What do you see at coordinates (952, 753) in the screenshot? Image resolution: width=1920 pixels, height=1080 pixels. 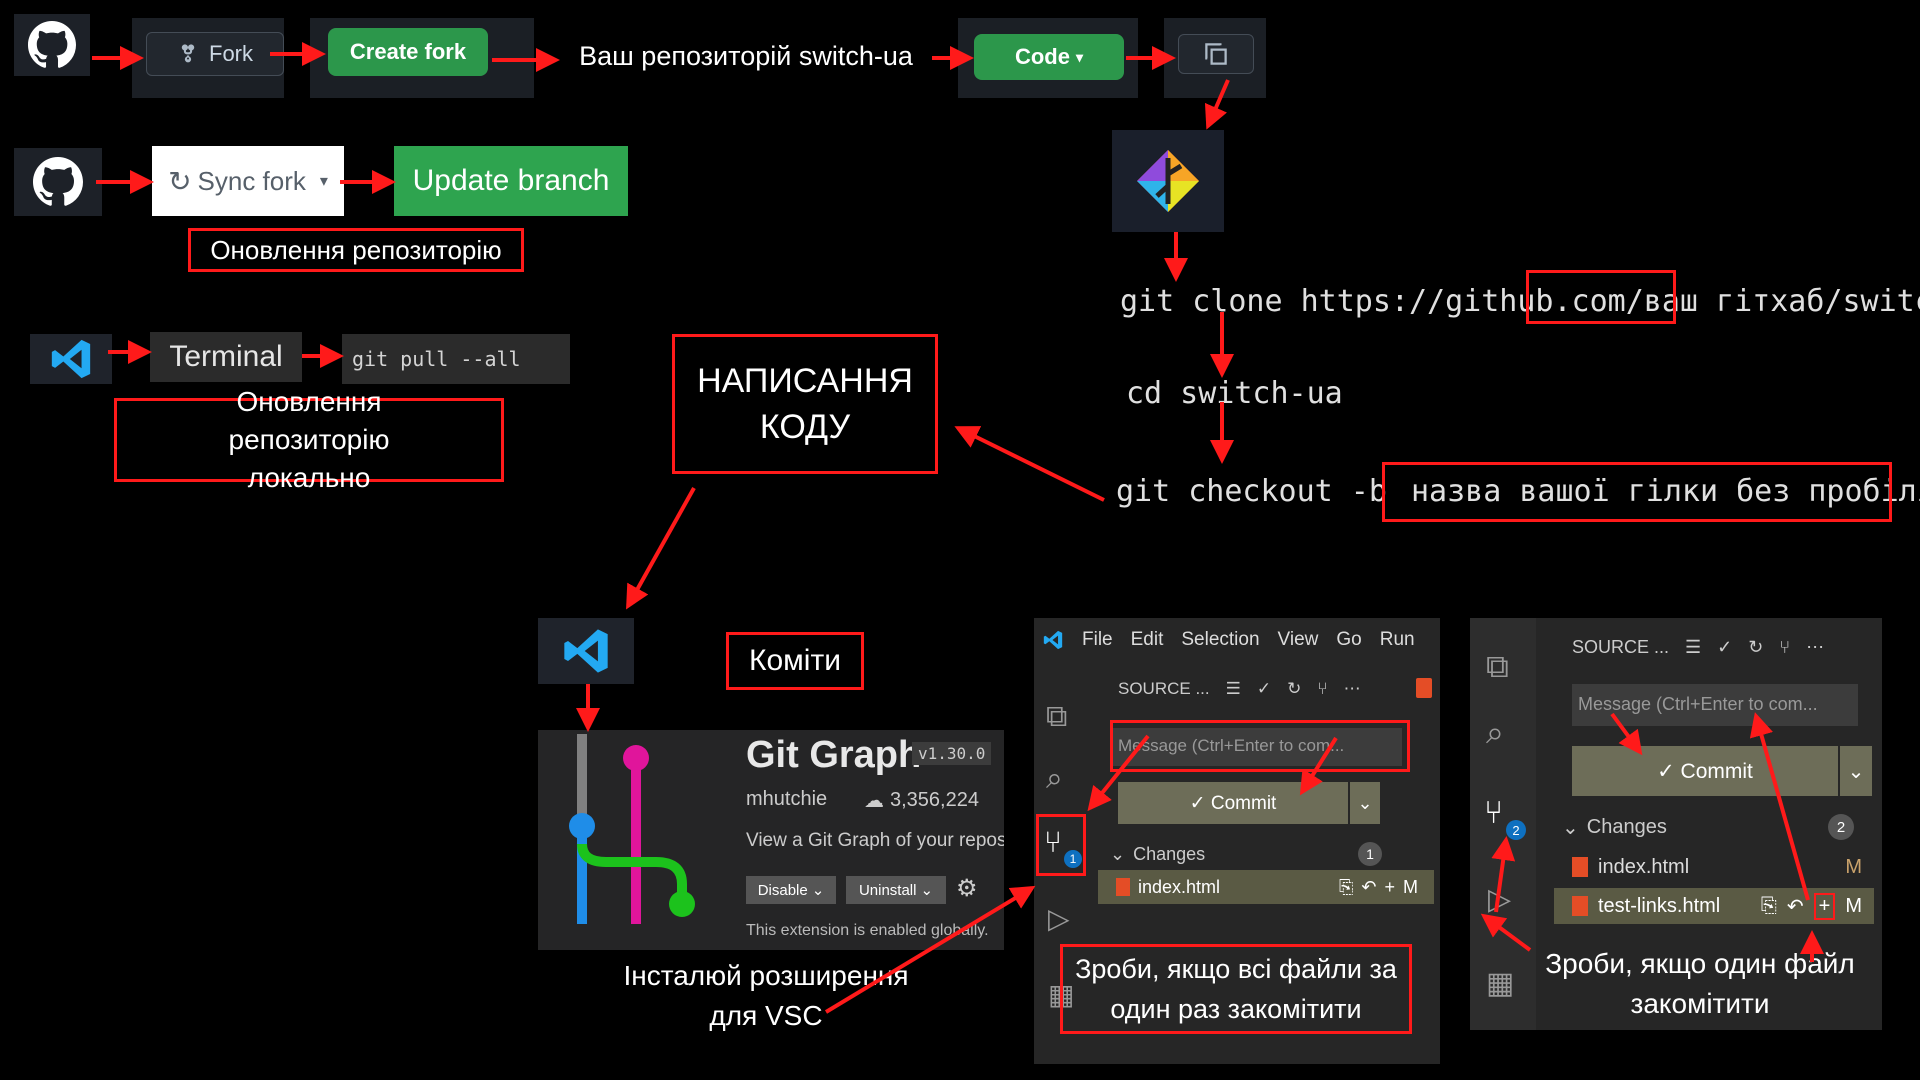 I see `extension-version: v1.30.0` at bounding box center [952, 753].